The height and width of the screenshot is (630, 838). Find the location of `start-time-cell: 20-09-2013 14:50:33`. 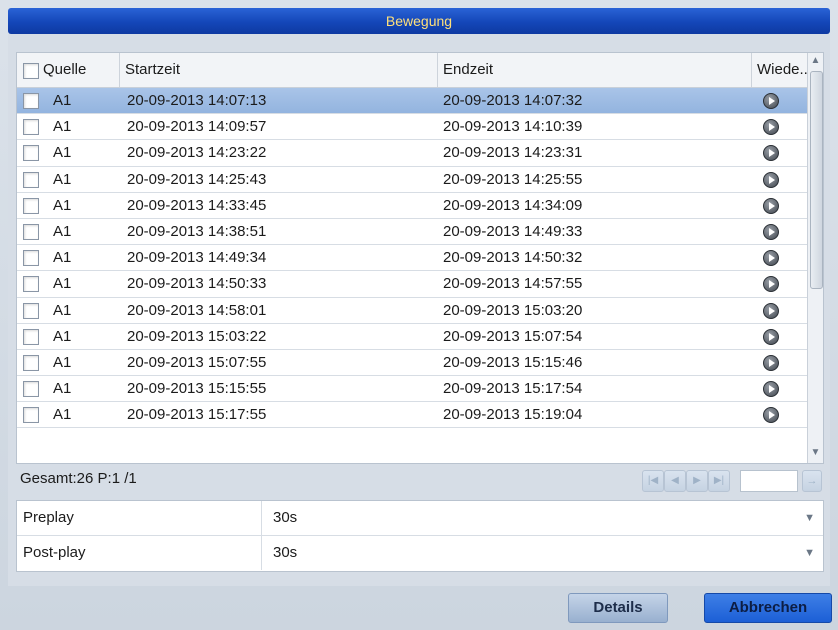

start-time-cell: 20-09-2013 14:50:33 is located at coordinates (197, 284).